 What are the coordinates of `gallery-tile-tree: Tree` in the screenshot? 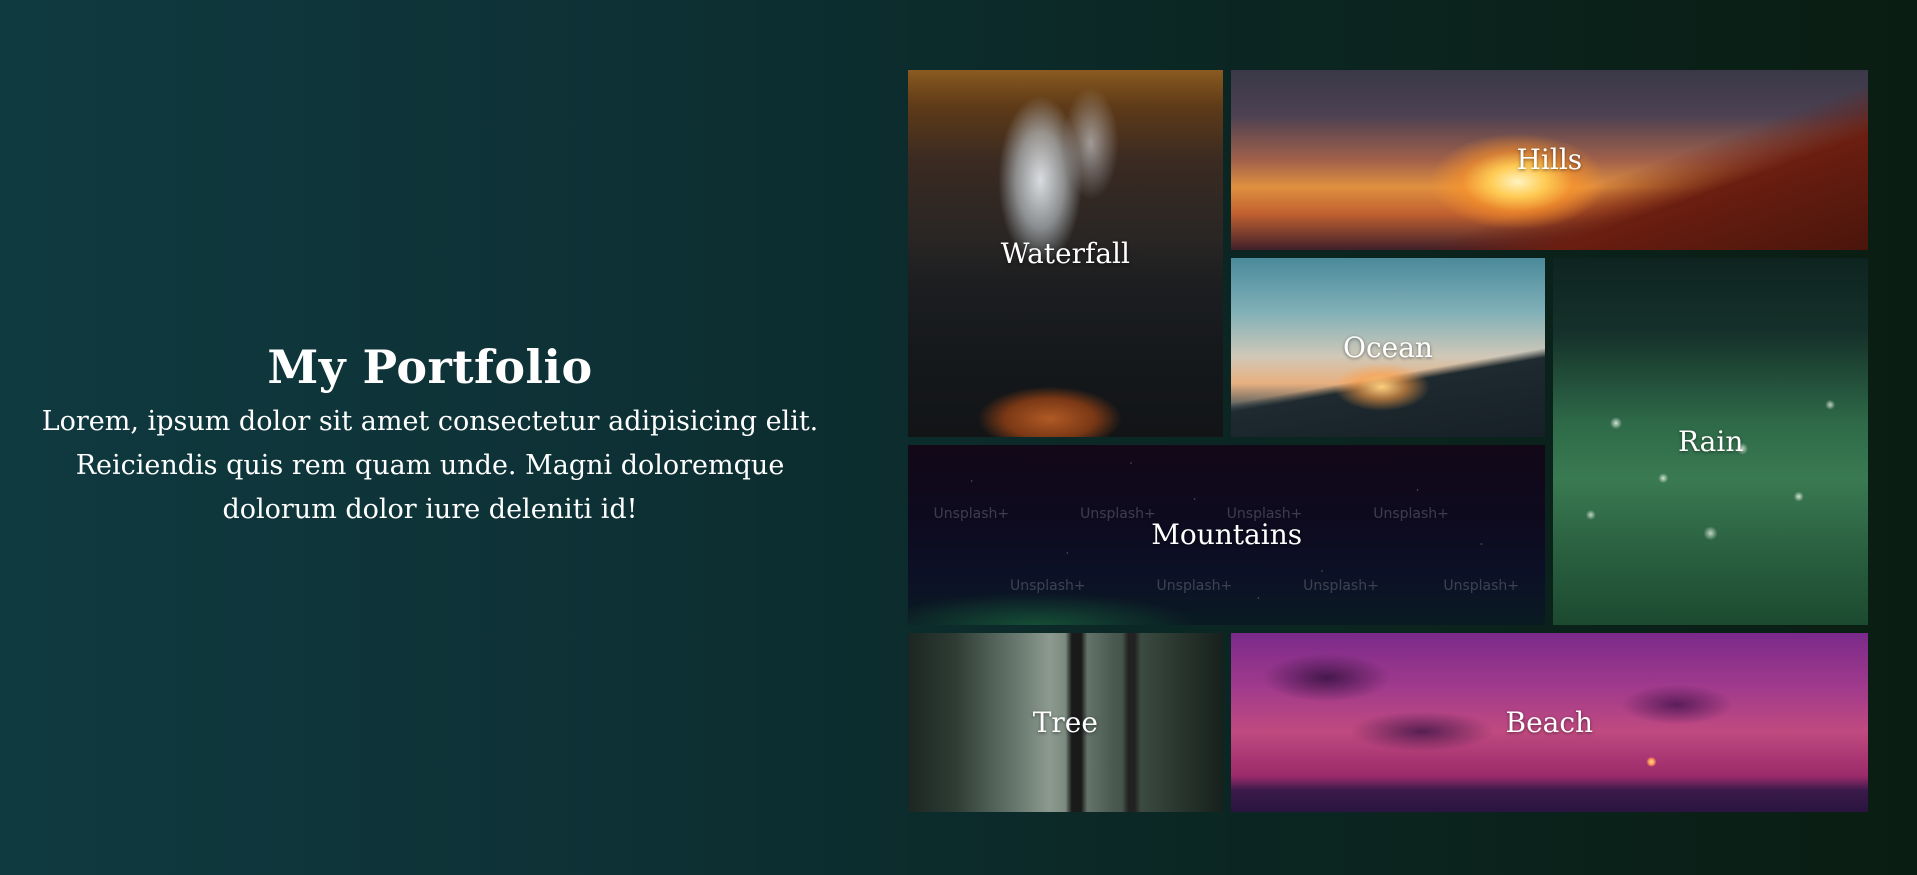 It's located at (1065, 722).